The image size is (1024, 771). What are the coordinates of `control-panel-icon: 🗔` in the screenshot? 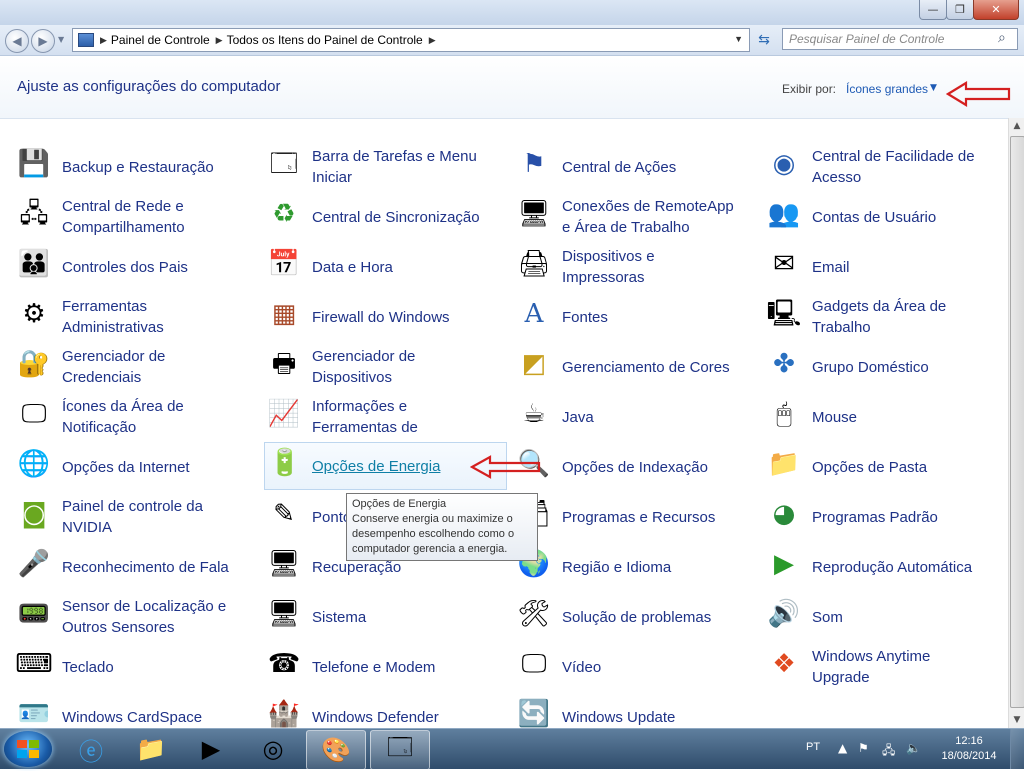 It's located at (400, 750).